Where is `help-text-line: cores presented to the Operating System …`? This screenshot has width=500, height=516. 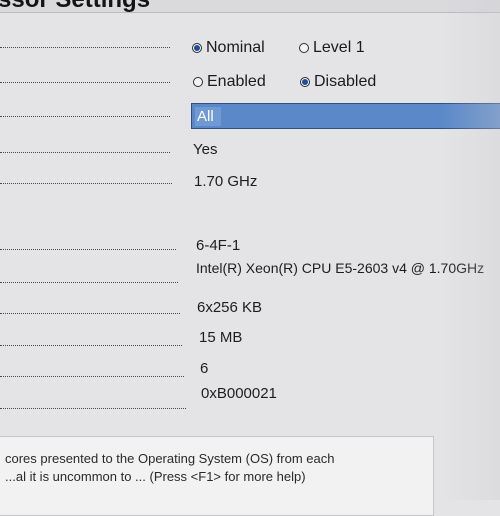
help-text-line: cores presented to the Operating System … is located at coordinates (170, 458).